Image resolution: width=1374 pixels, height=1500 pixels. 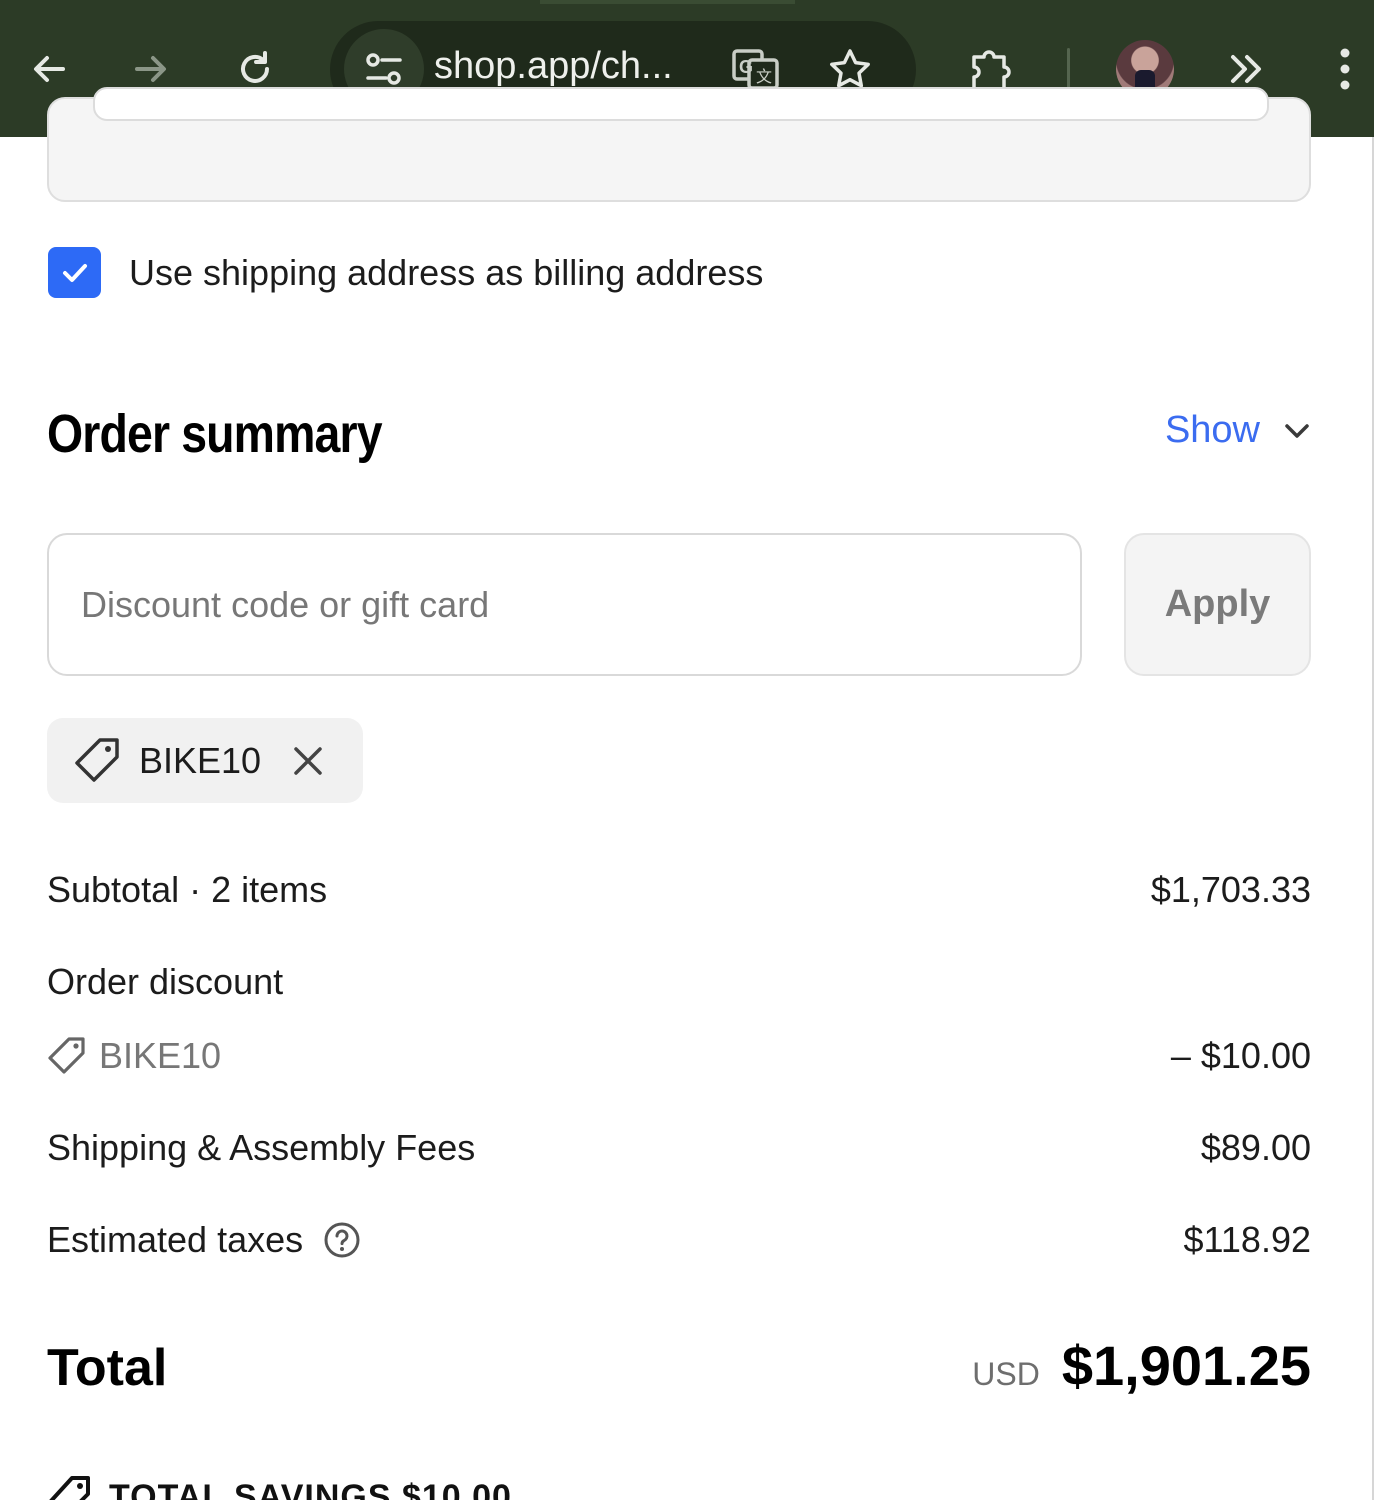 What do you see at coordinates (384, 69) in the screenshot?
I see `tune-icon` at bounding box center [384, 69].